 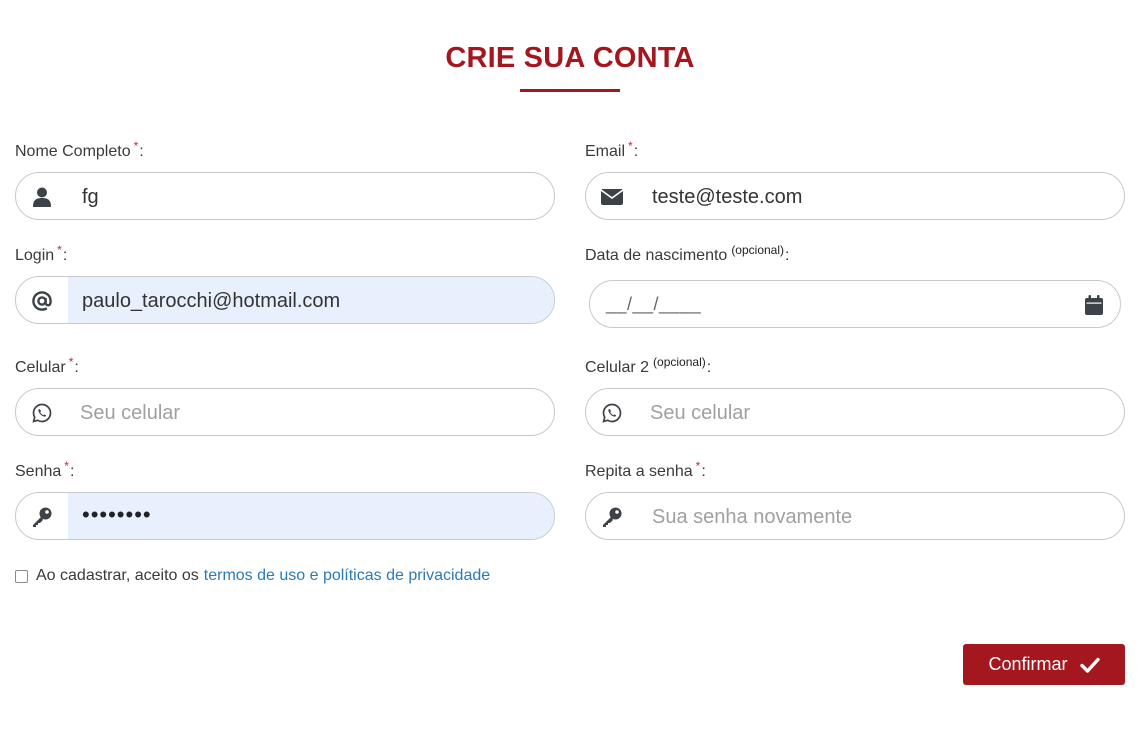 I want to click on label-celular: Celular *:, so click(x=47, y=365).